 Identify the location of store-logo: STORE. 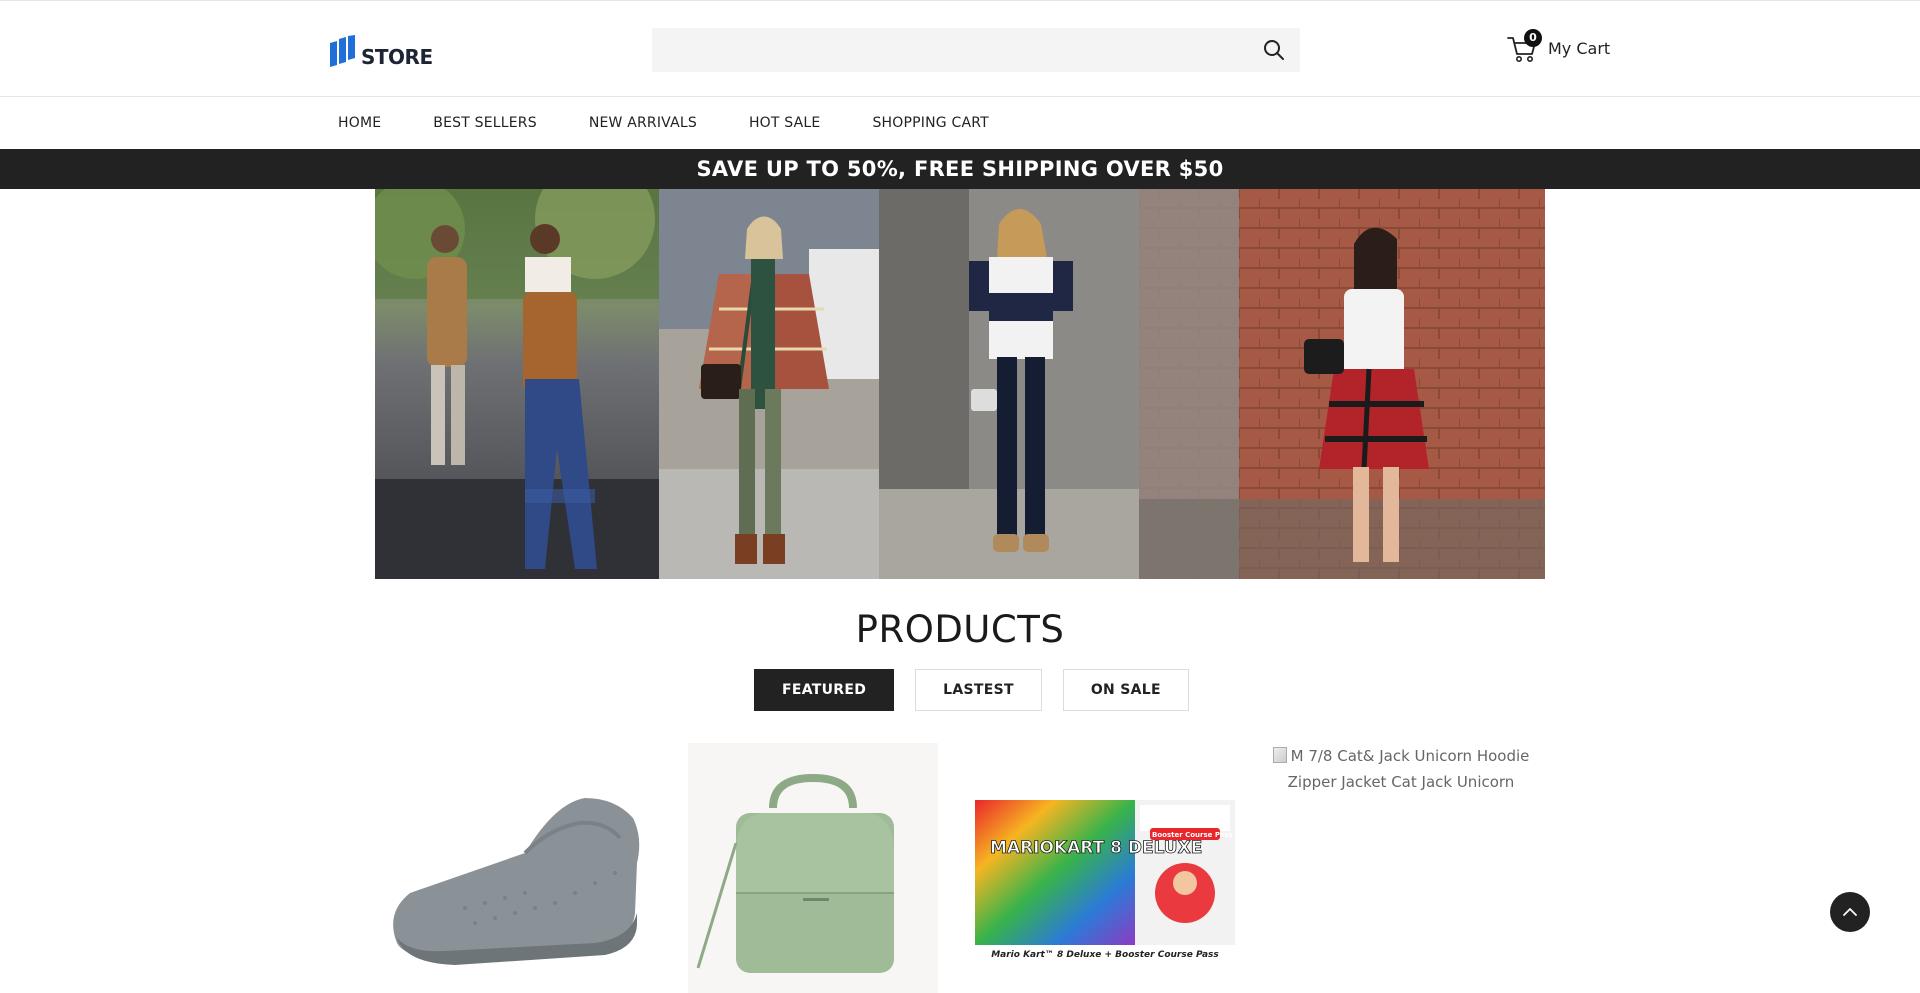
(381, 50).